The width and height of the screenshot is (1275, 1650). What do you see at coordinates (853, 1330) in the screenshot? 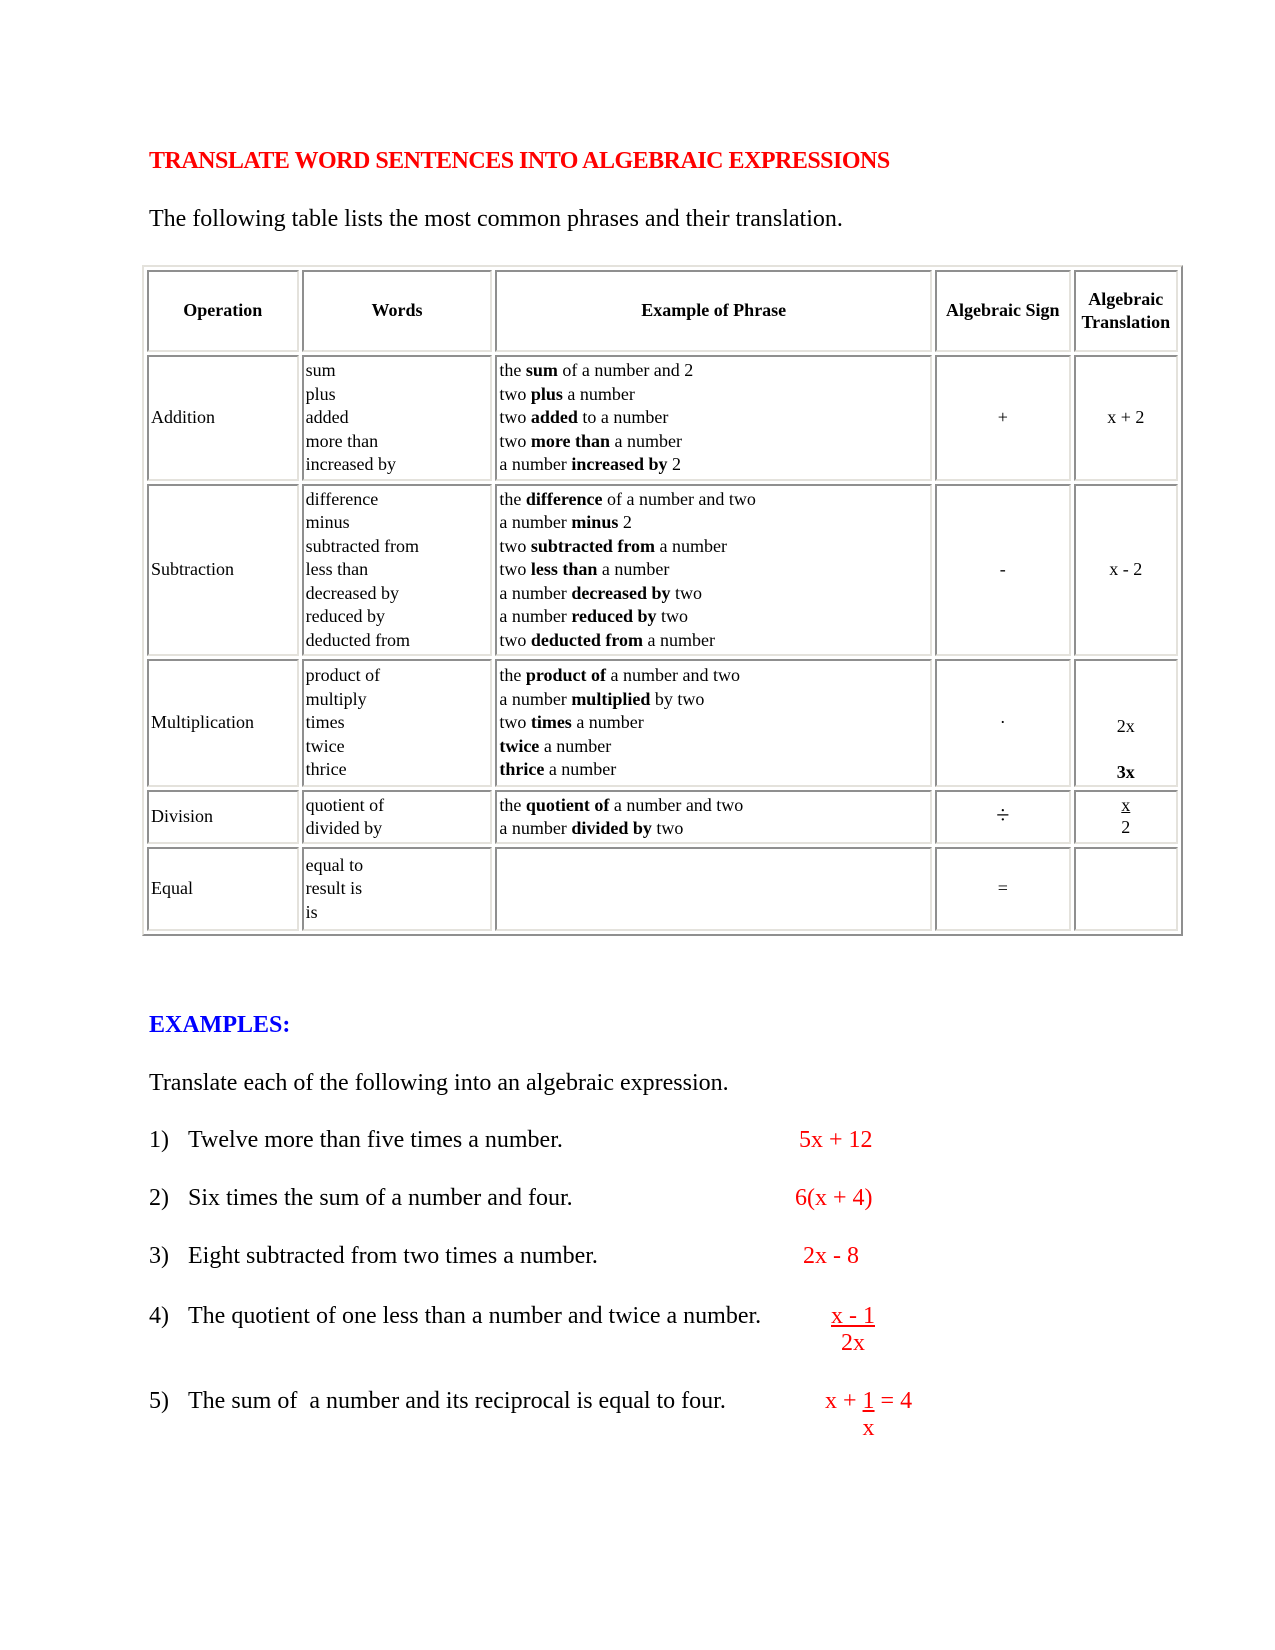
I see `fraction: x - 1 2x` at bounding box center [853, 1330].